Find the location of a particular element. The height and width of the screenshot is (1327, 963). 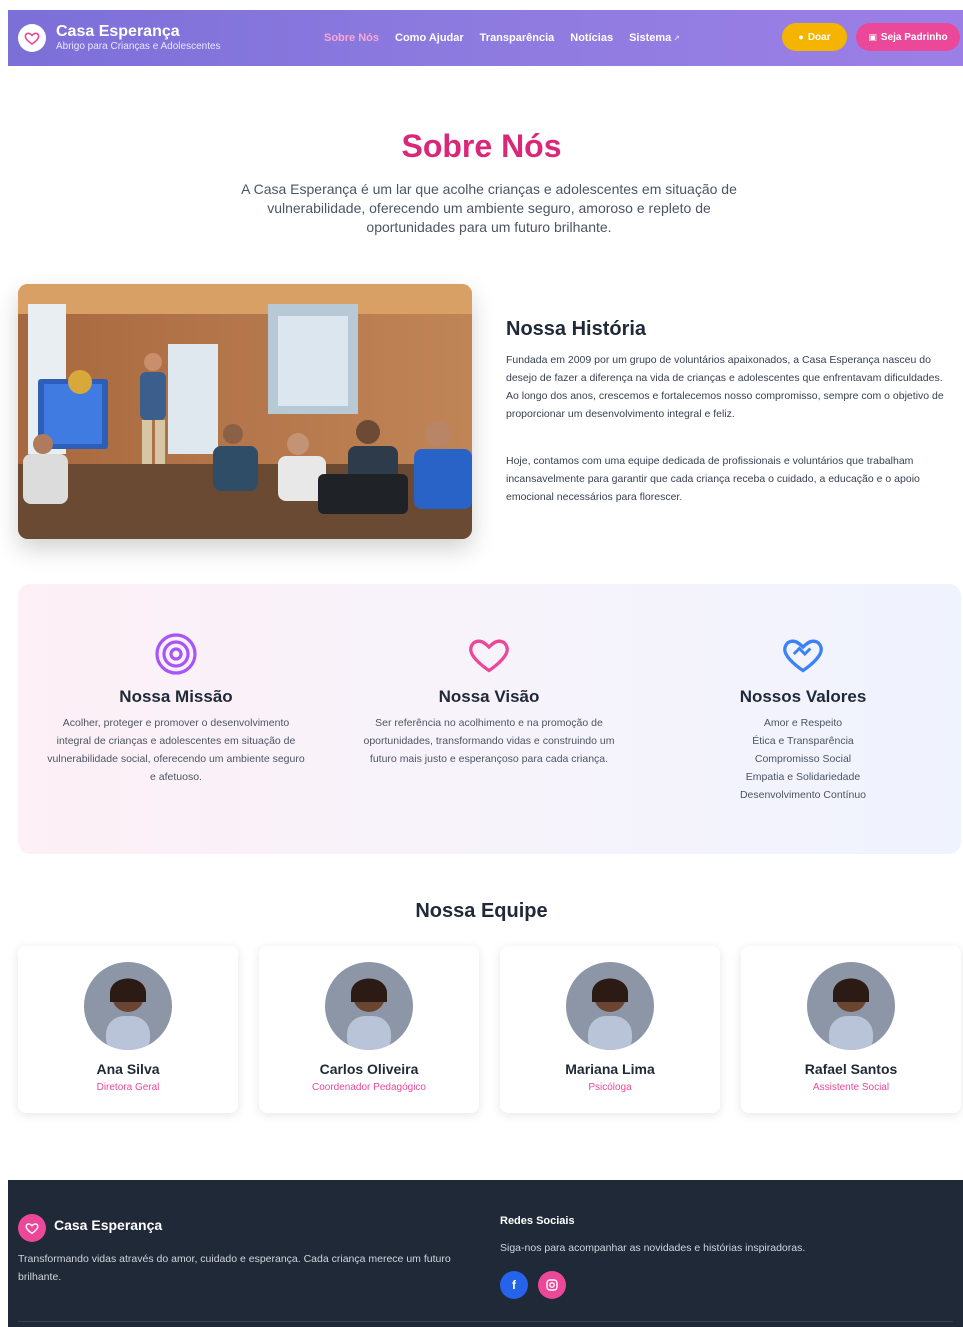

team-title: Nossa Equipe is located at coordinates (481, 911).